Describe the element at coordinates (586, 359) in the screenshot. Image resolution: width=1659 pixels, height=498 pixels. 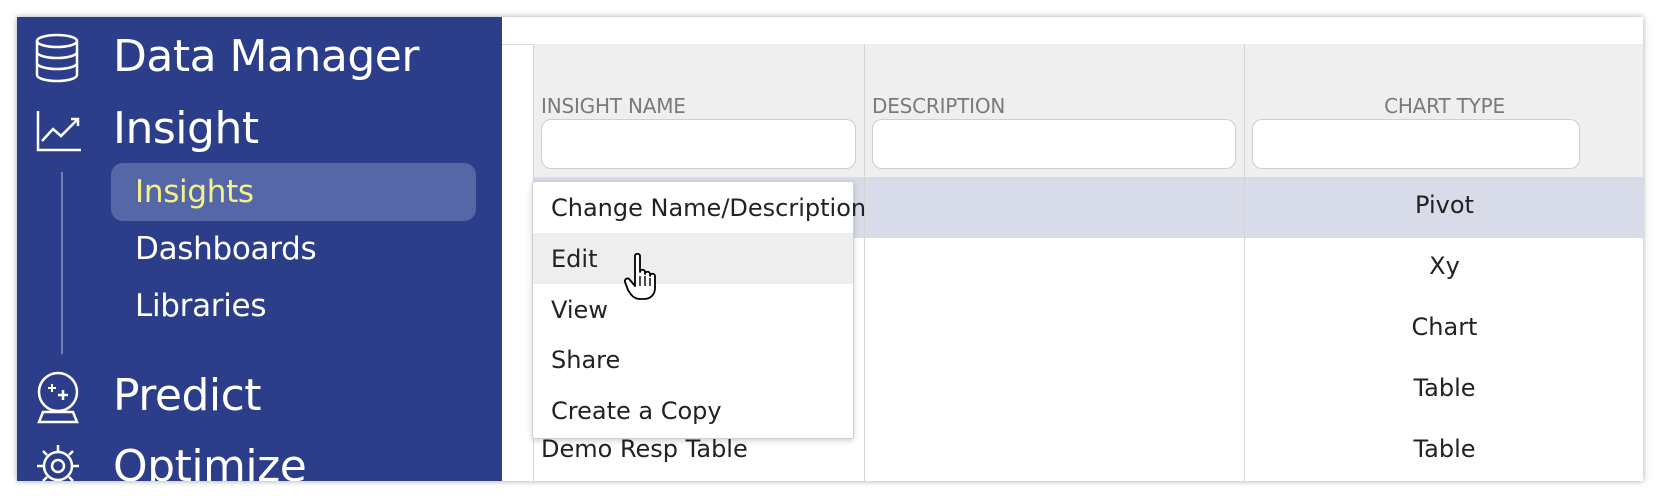
I see `menu-item-label: Share` at that location.